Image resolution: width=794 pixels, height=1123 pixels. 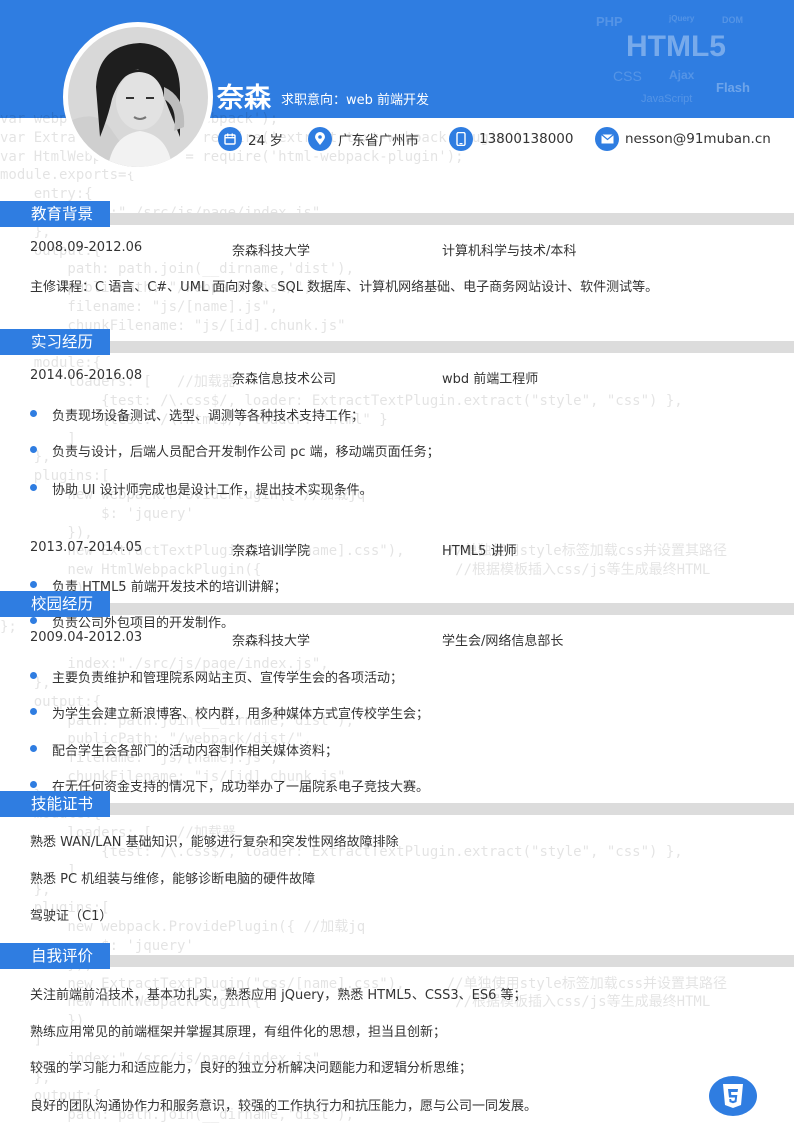 I want to click on avatar-photo, so click(x=138, y=97).